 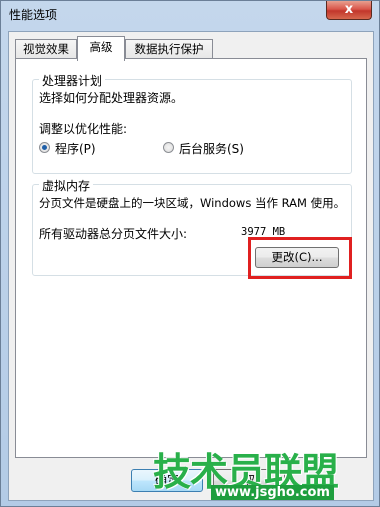 I want to click on radio-button-selected, so click(x=44, y=147).